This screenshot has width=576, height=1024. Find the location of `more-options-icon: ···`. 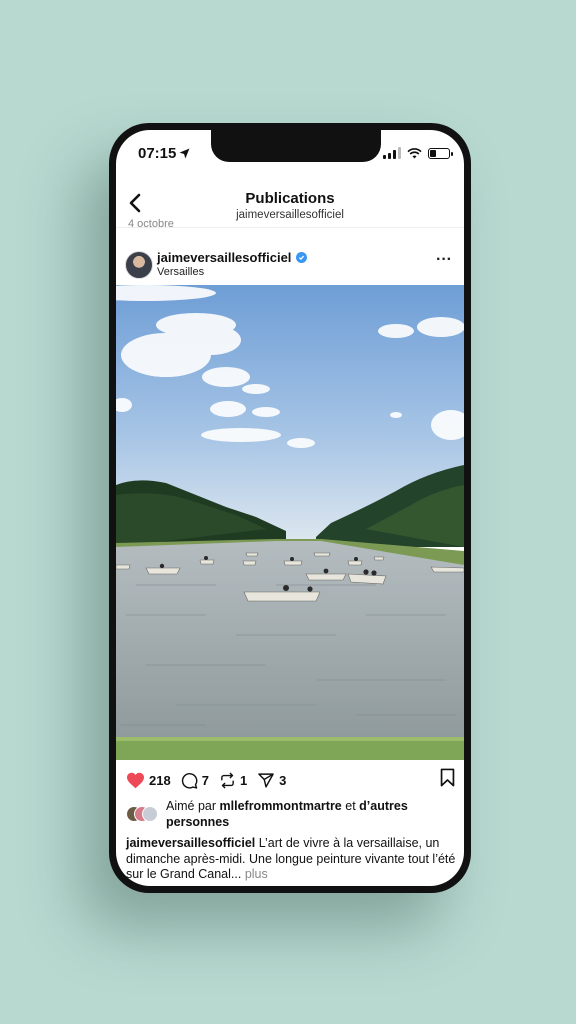

more-options-icon: ··· is located at coordinates (444, 260).